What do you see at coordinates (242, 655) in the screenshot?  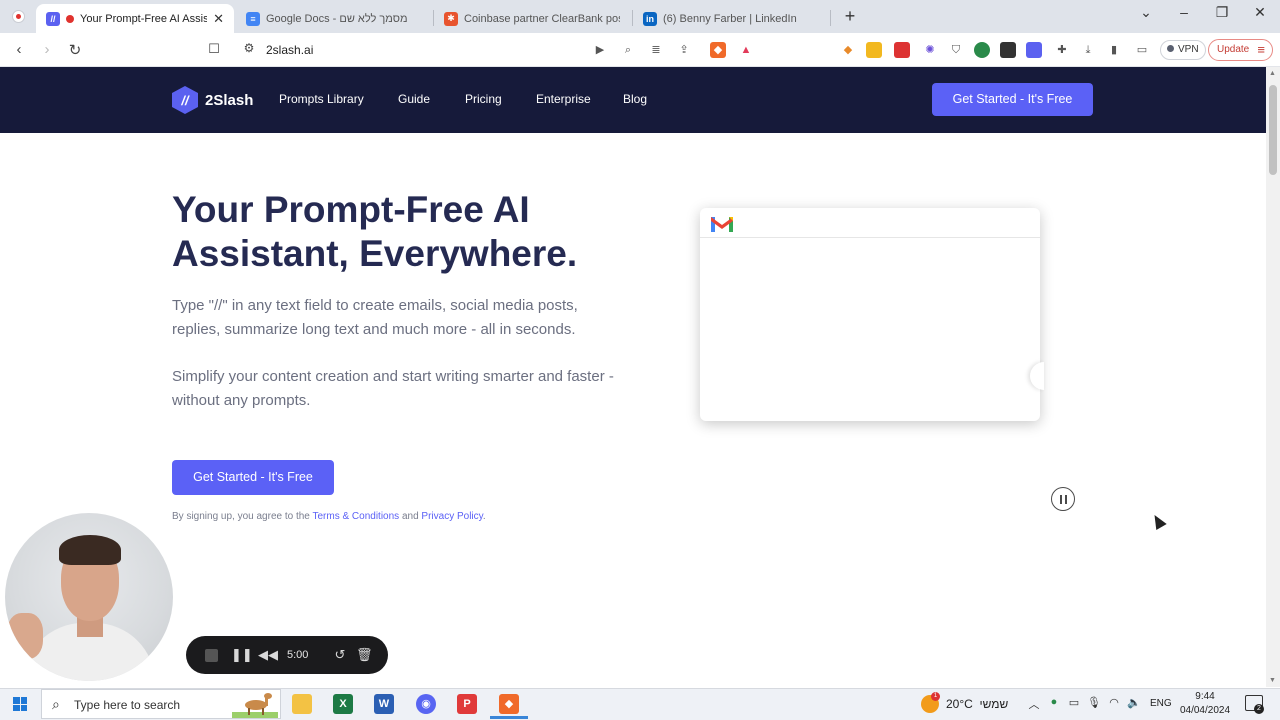 I see `pause-recording-icon: ❚❚` at bounding box center [242, 655].